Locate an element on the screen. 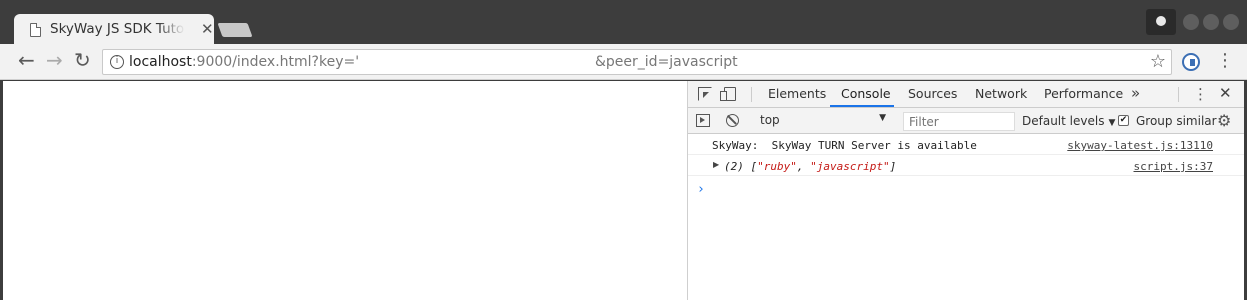 The width and height of the screenshot is (1247, 300). info-icon: i is located at coordinates (117, 62).